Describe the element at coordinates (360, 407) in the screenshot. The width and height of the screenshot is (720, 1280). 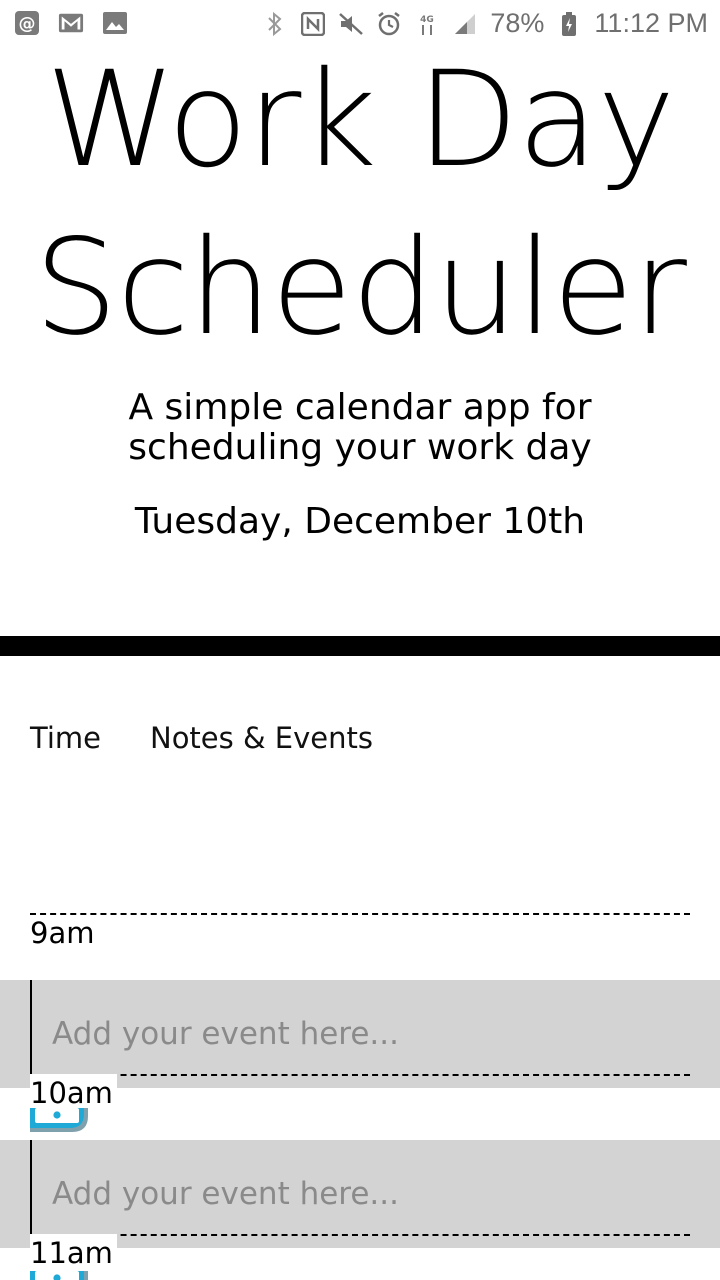
I see `subtitle-line-1: A simple calendar app for` at that location.